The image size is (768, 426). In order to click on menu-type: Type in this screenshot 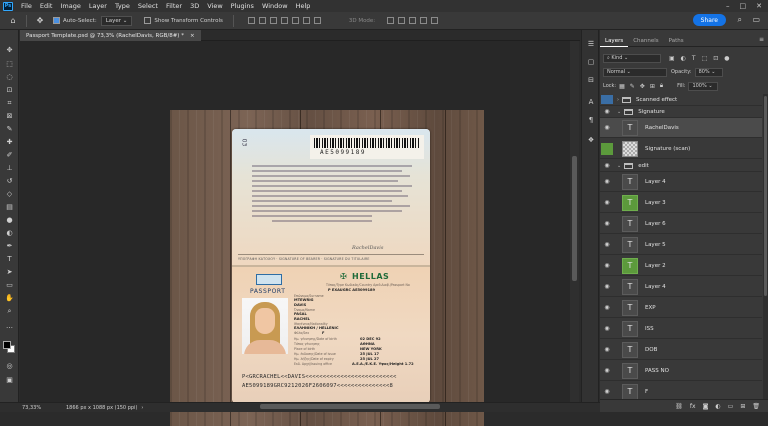, I will do `click(122, 6)`.